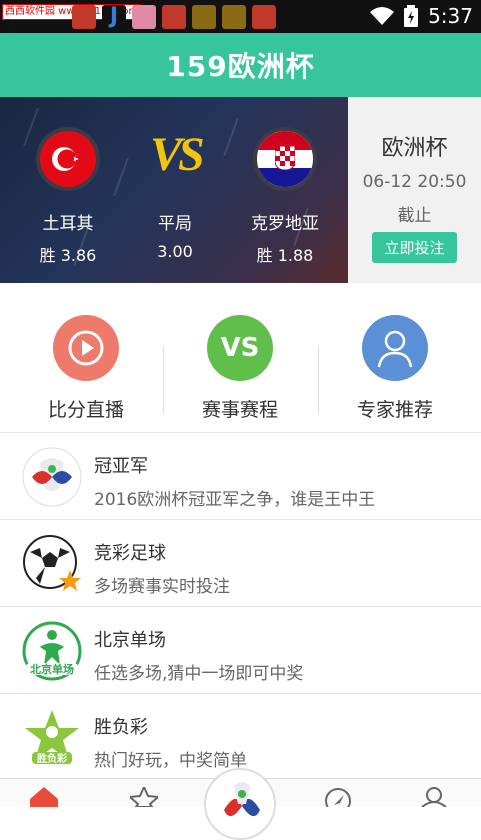  What do you see at coordinates (121, 727) in the screenshot?
I see `list-item-title: 胜负彩` at bounding box center [121, 727].